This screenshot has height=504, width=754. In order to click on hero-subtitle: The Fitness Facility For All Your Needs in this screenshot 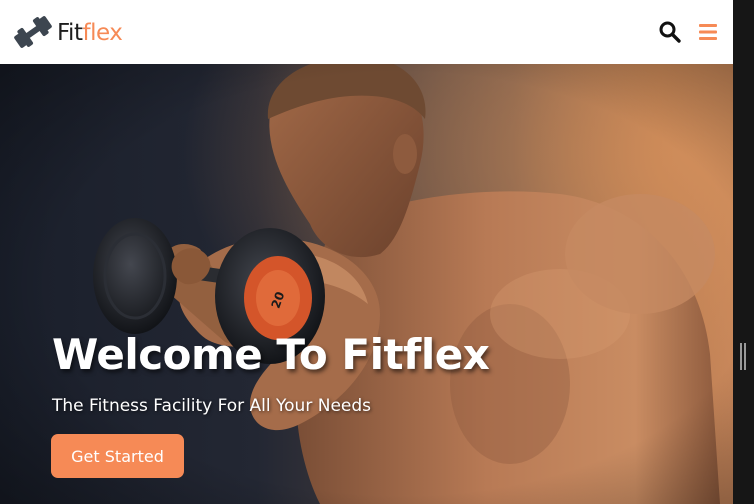, I will do `click(212, 406)`.